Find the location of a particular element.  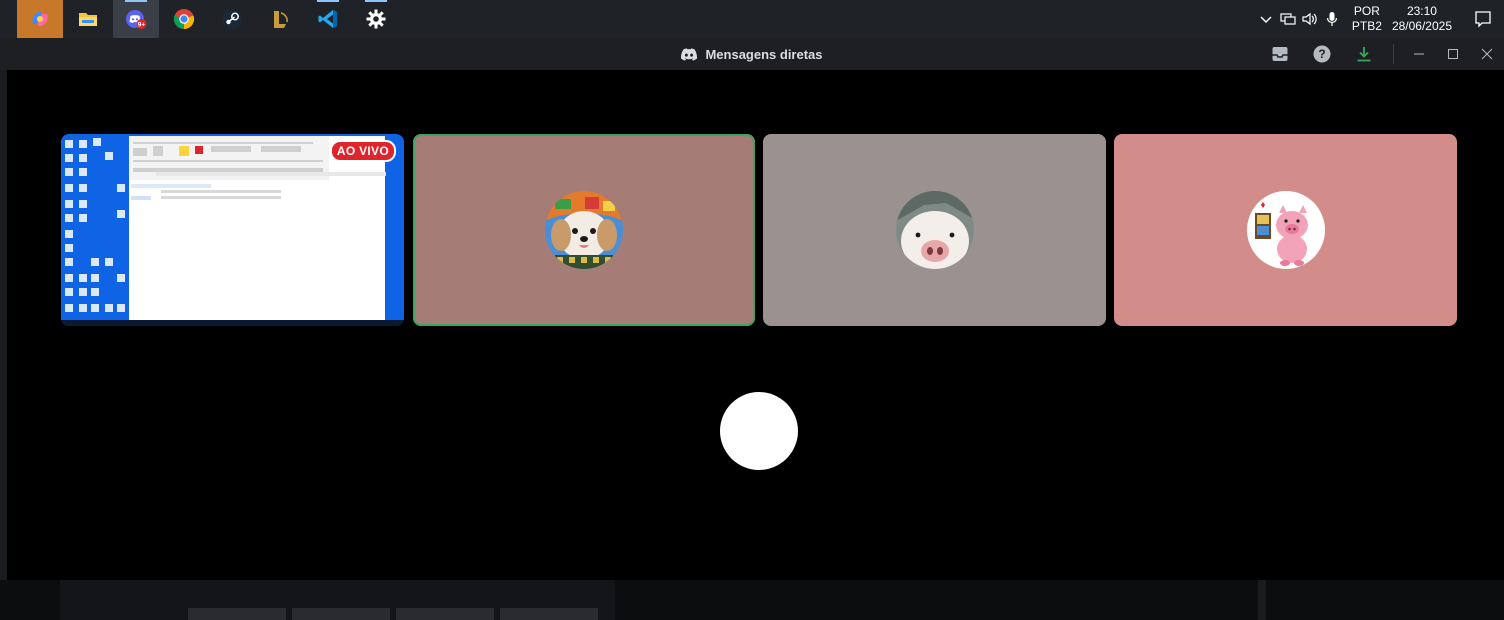

download-icon is located at coordinates (1364, 54).